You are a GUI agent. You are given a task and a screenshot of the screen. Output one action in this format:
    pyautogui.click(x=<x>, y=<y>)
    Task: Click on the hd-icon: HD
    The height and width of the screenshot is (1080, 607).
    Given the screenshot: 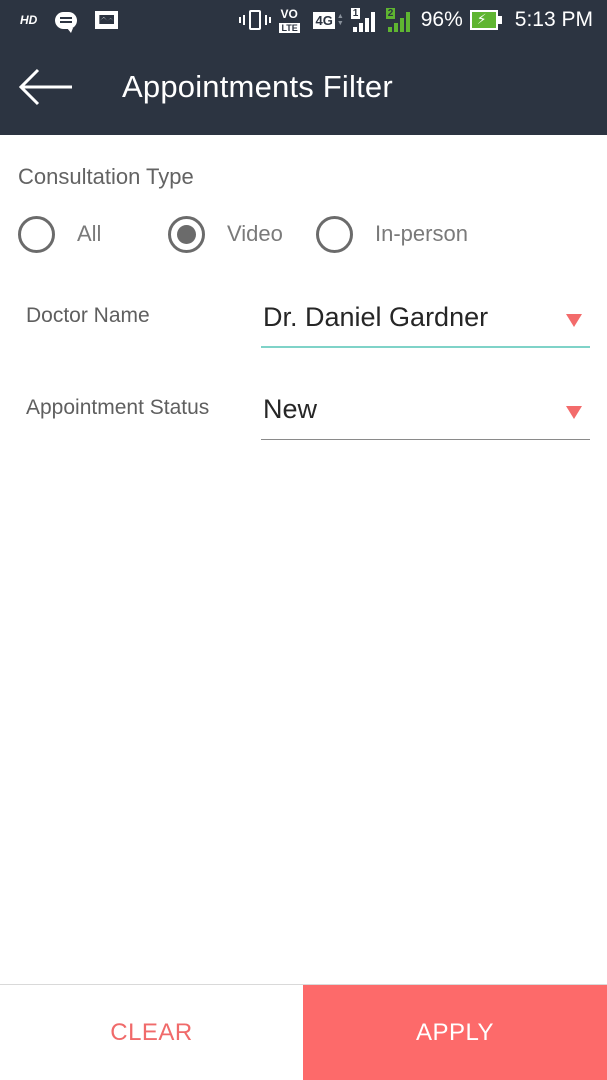 What is the action you would take?
    pyautogui.click(x=29, y=20)
    